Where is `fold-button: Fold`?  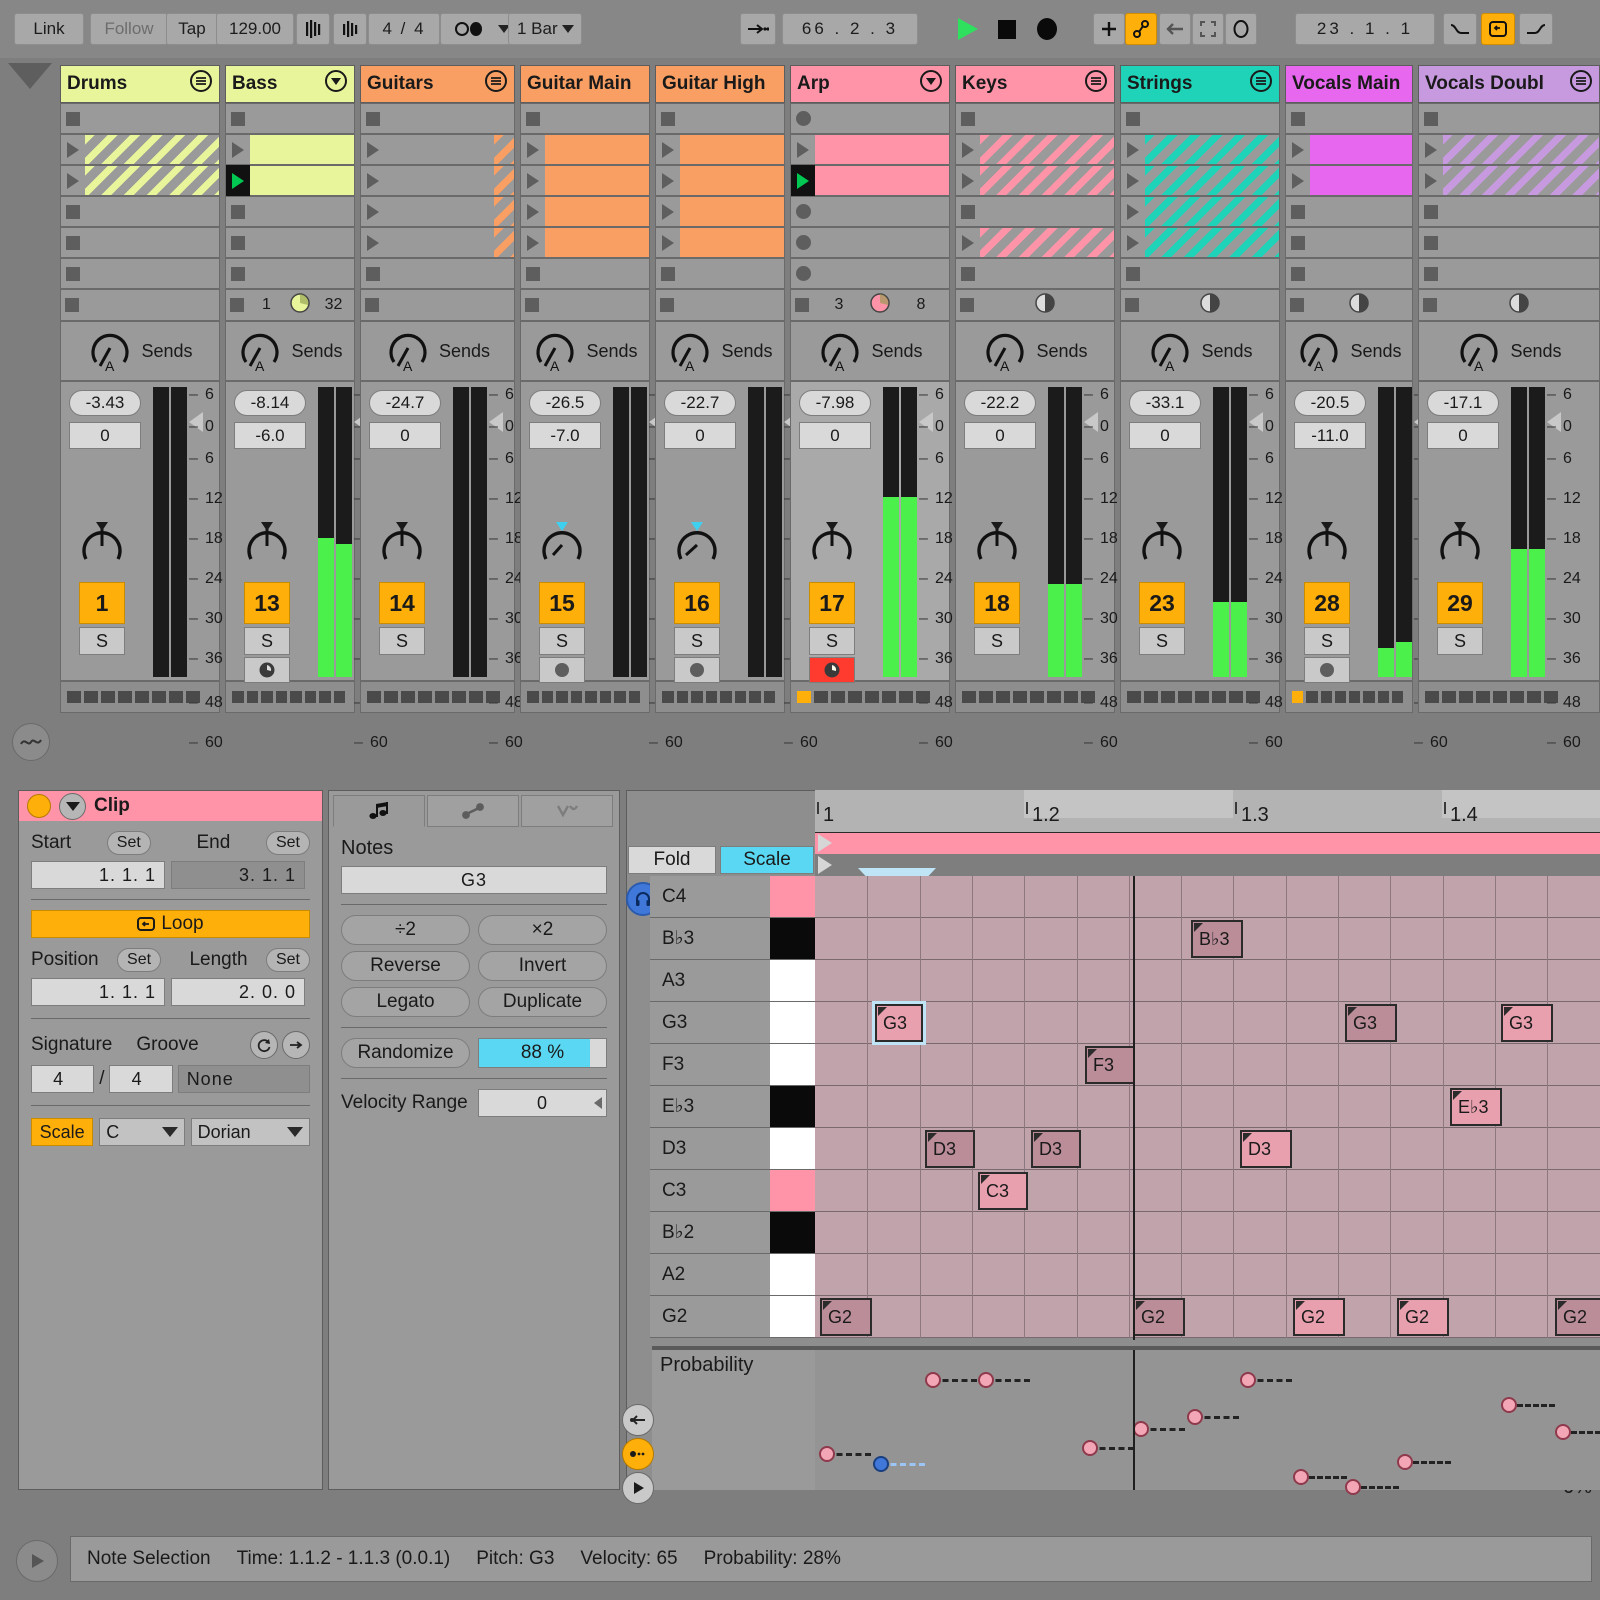
fold-button: Fold is located at coordinates (672, 860).